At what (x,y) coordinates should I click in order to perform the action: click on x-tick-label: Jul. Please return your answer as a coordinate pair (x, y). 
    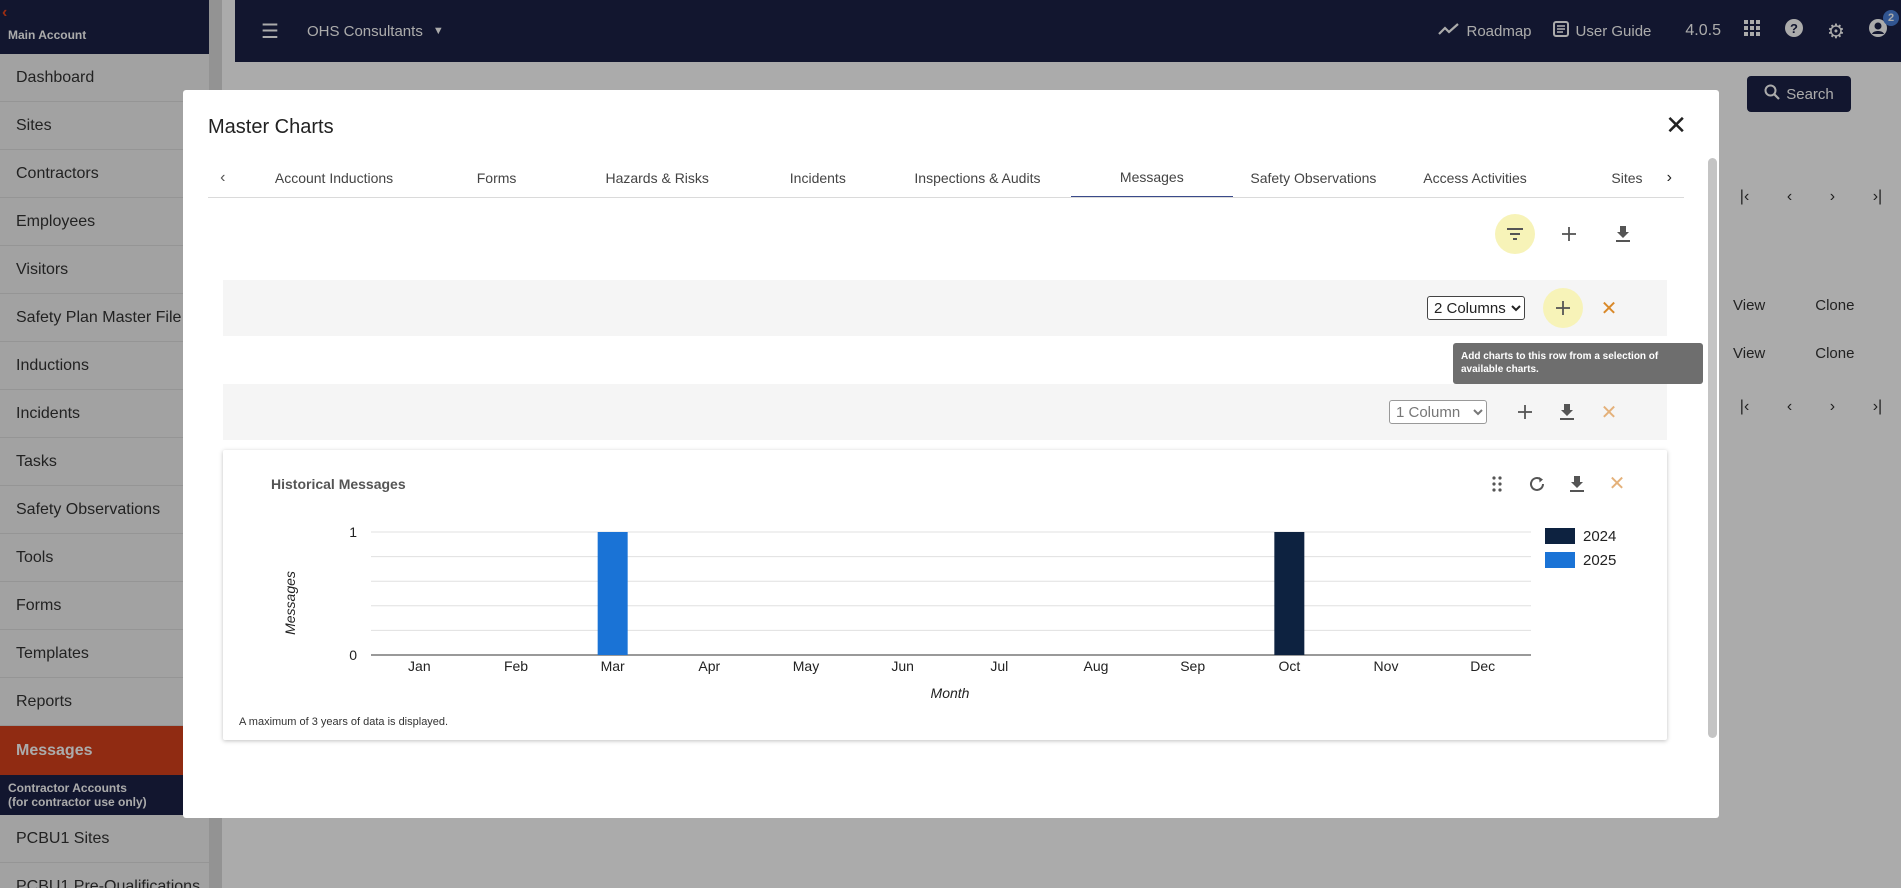
    Looking at the image, I should click on (999, 666).